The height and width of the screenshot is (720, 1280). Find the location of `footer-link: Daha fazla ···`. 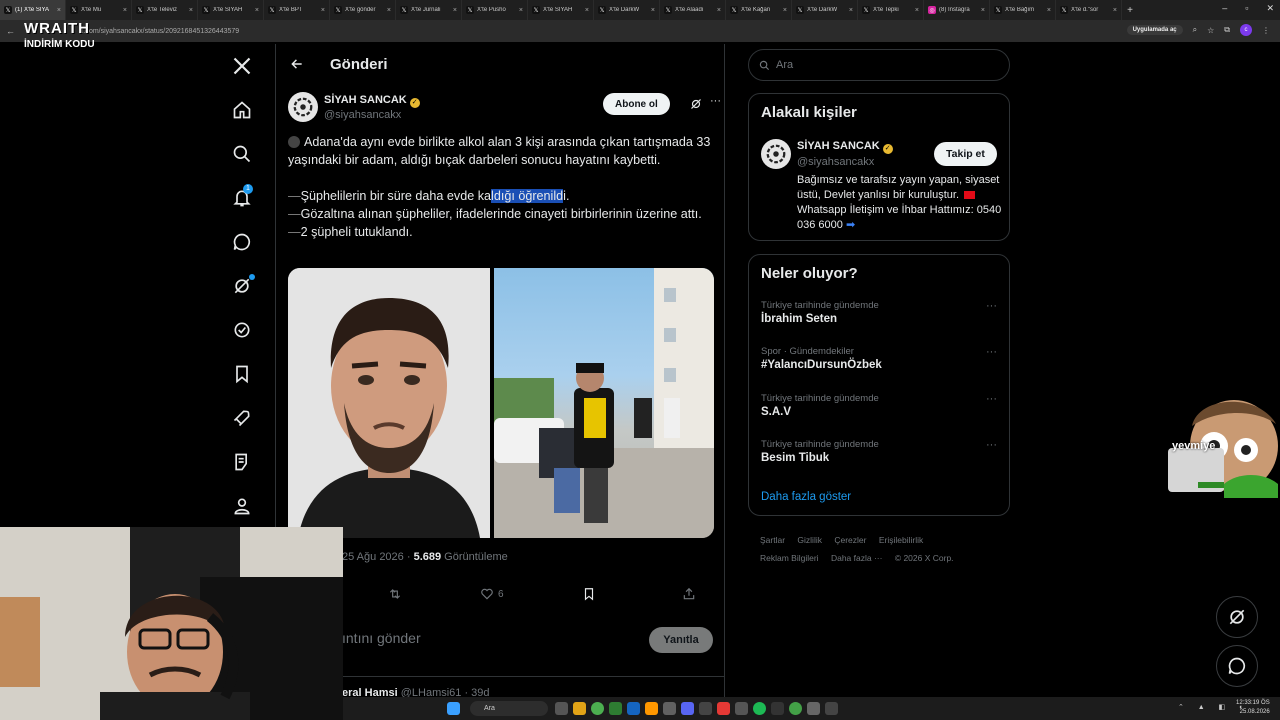

footer-link: Daha fazla ··· is located at coordinates (857, 558).